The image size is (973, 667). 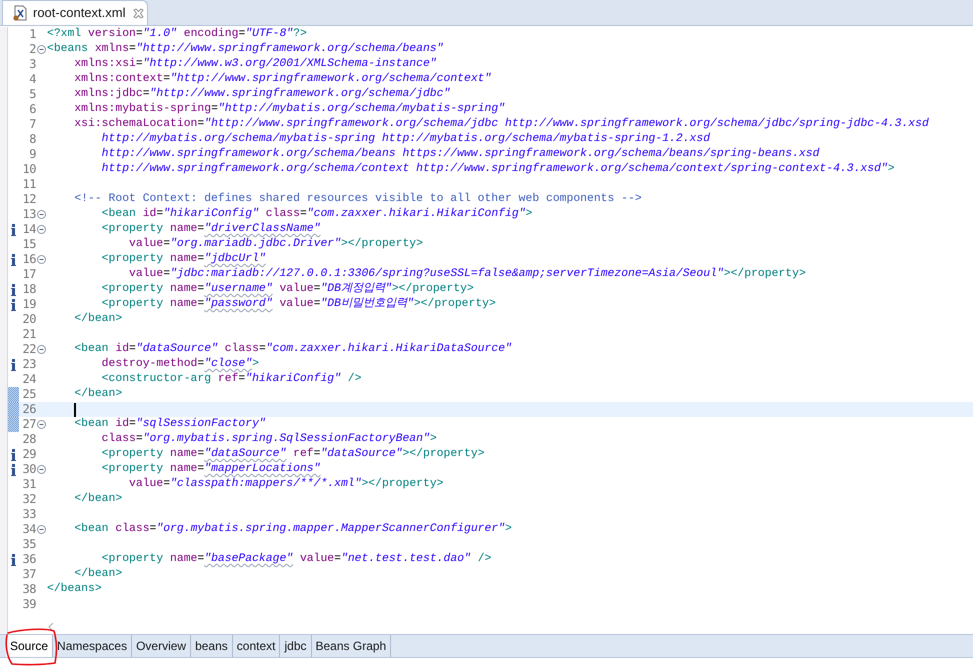 What do you see at coordinates (75, 12) in the screenshot?
I see `editor-tab: root-context.xml` at bounding box center [75, 12].